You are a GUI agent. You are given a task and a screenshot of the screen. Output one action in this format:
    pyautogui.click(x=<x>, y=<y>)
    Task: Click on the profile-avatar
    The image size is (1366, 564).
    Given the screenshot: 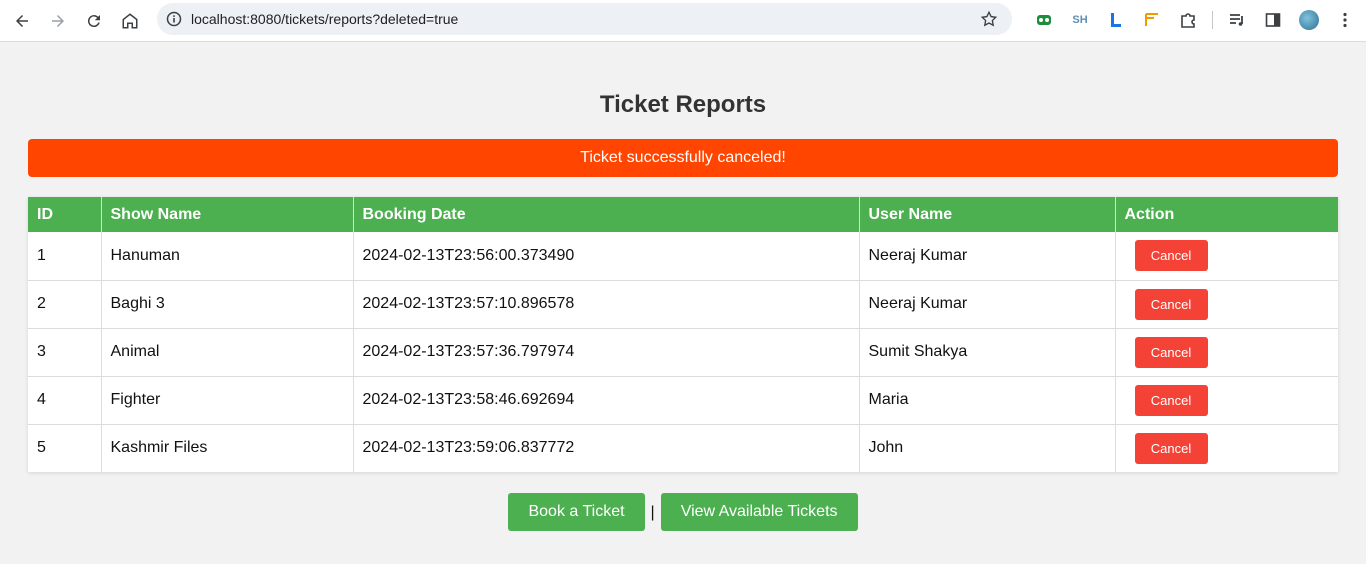 What is the action you would take?
    pyautogui.click(x=1309, y=20)
    